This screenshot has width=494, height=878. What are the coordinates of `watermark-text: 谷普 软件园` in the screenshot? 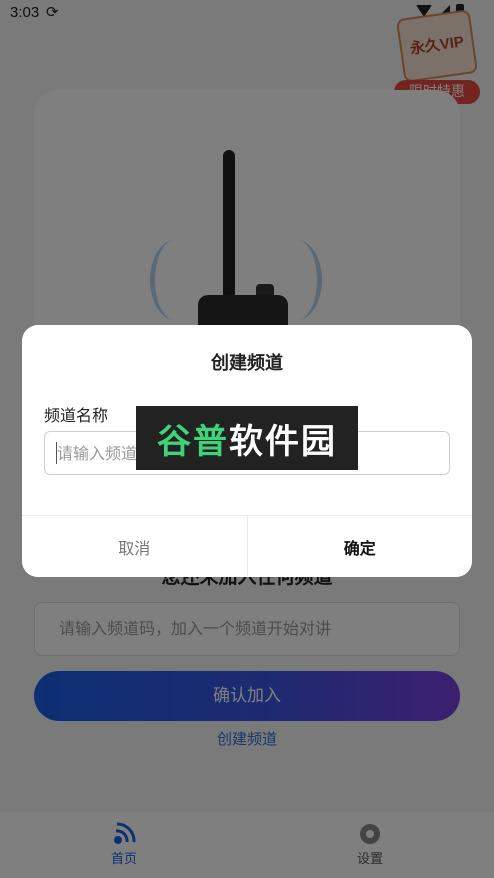 It's located at (247, 438).